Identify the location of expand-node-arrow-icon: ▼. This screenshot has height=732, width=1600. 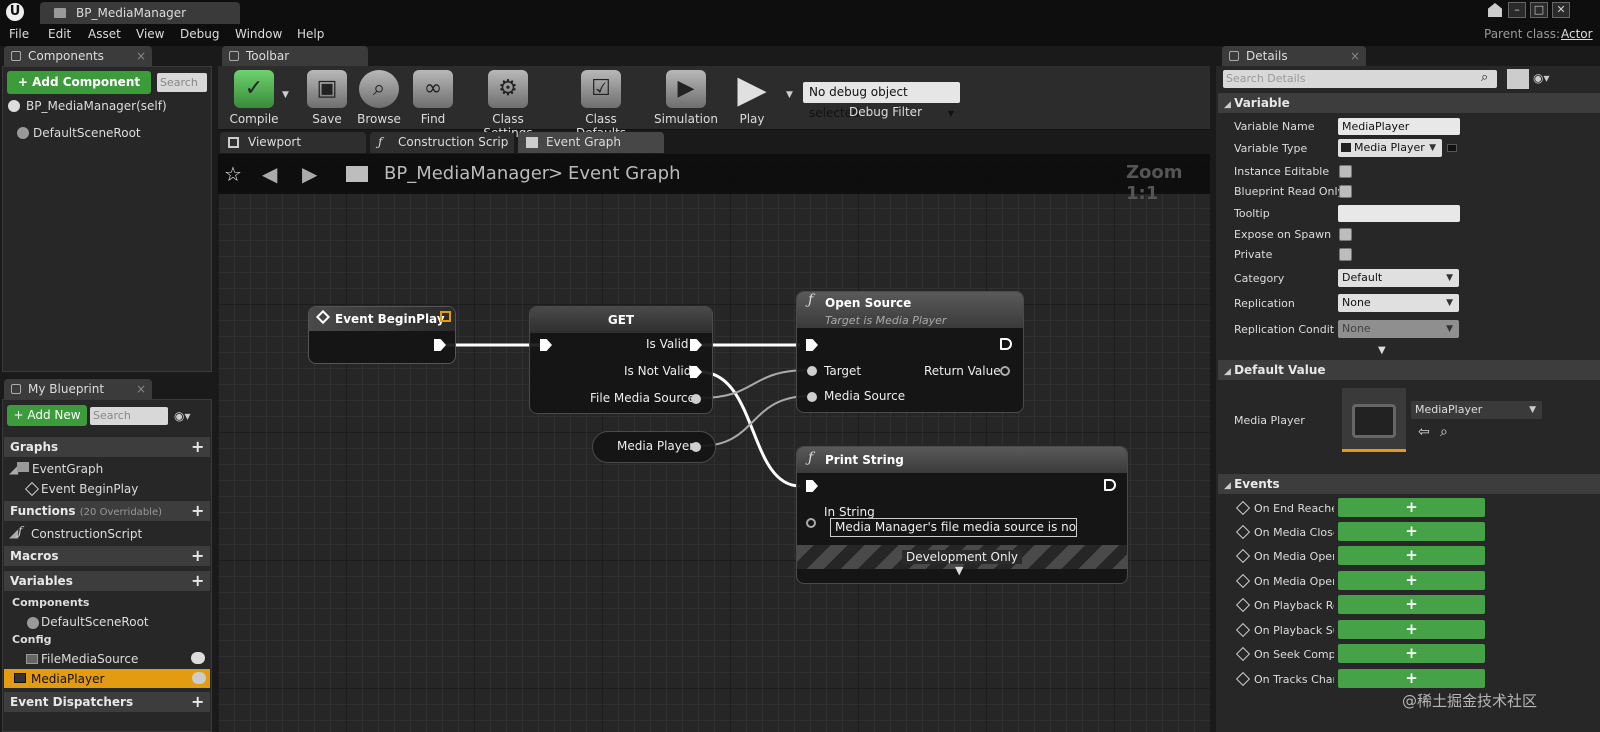
(959, 570).